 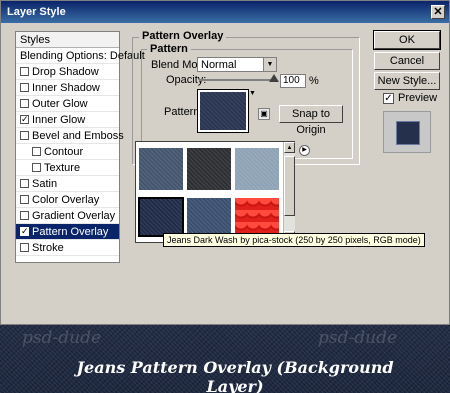 What do you see at coordinates (74, 216) in the screenshot?
I see `styles-item-label: Gradient Overlay` at bounding box center [74, 216].